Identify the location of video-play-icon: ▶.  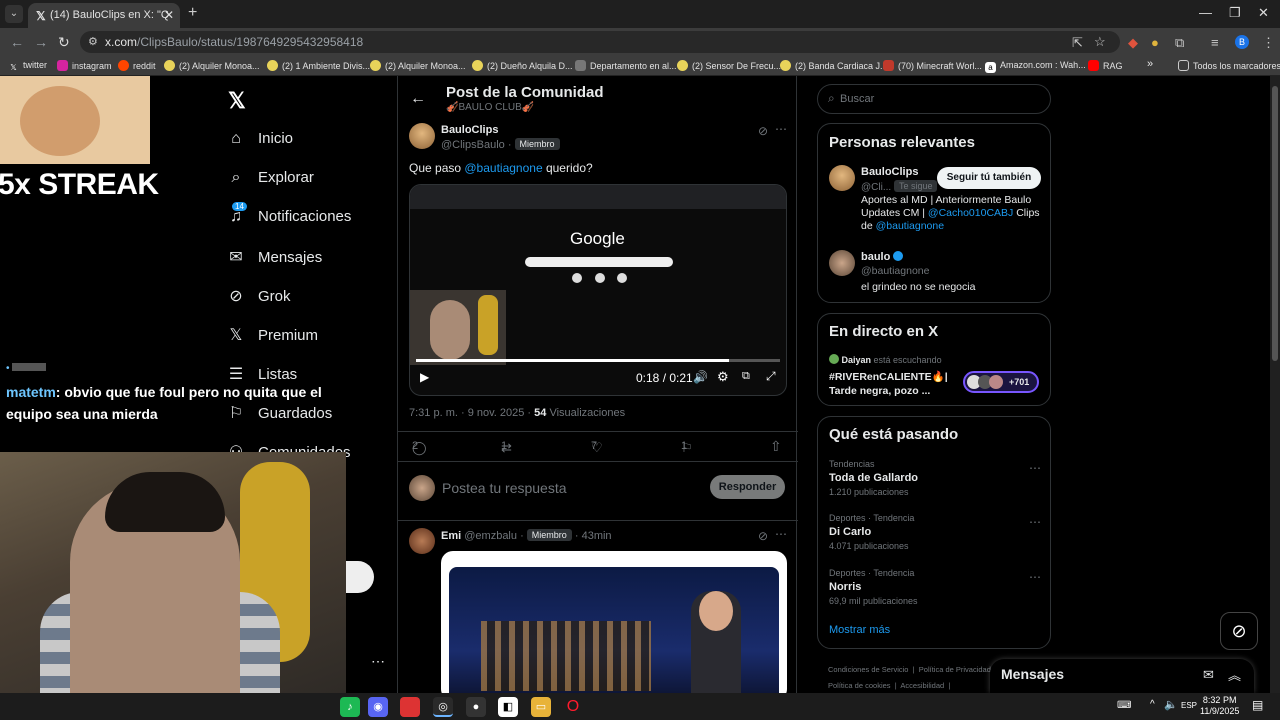
(424, 377).